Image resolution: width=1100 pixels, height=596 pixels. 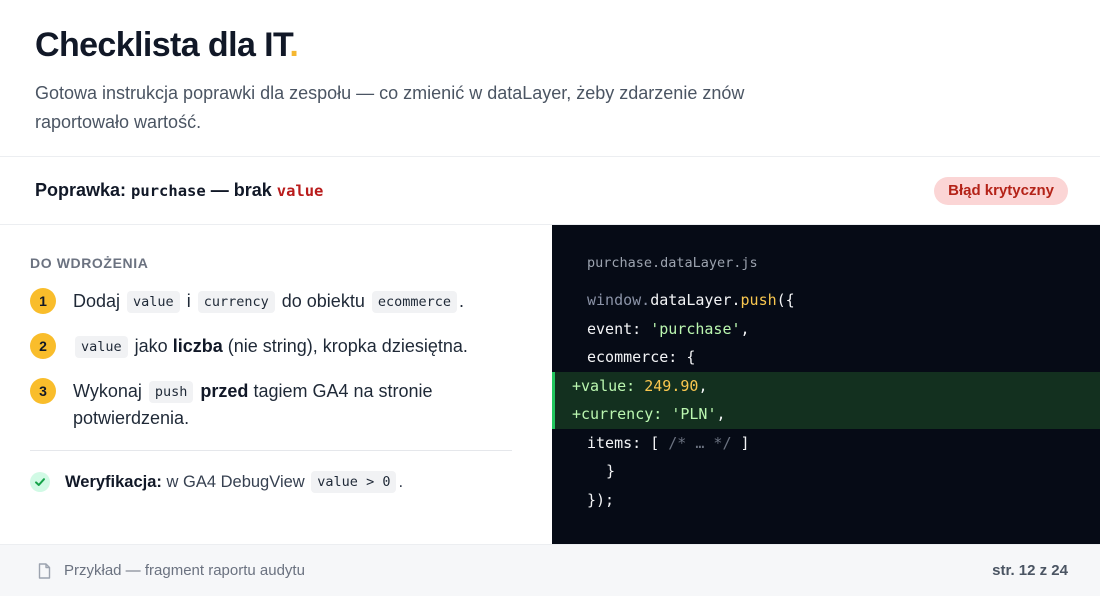 I want to click on fix-dash-text: — brak, so click(x=241, y=190).